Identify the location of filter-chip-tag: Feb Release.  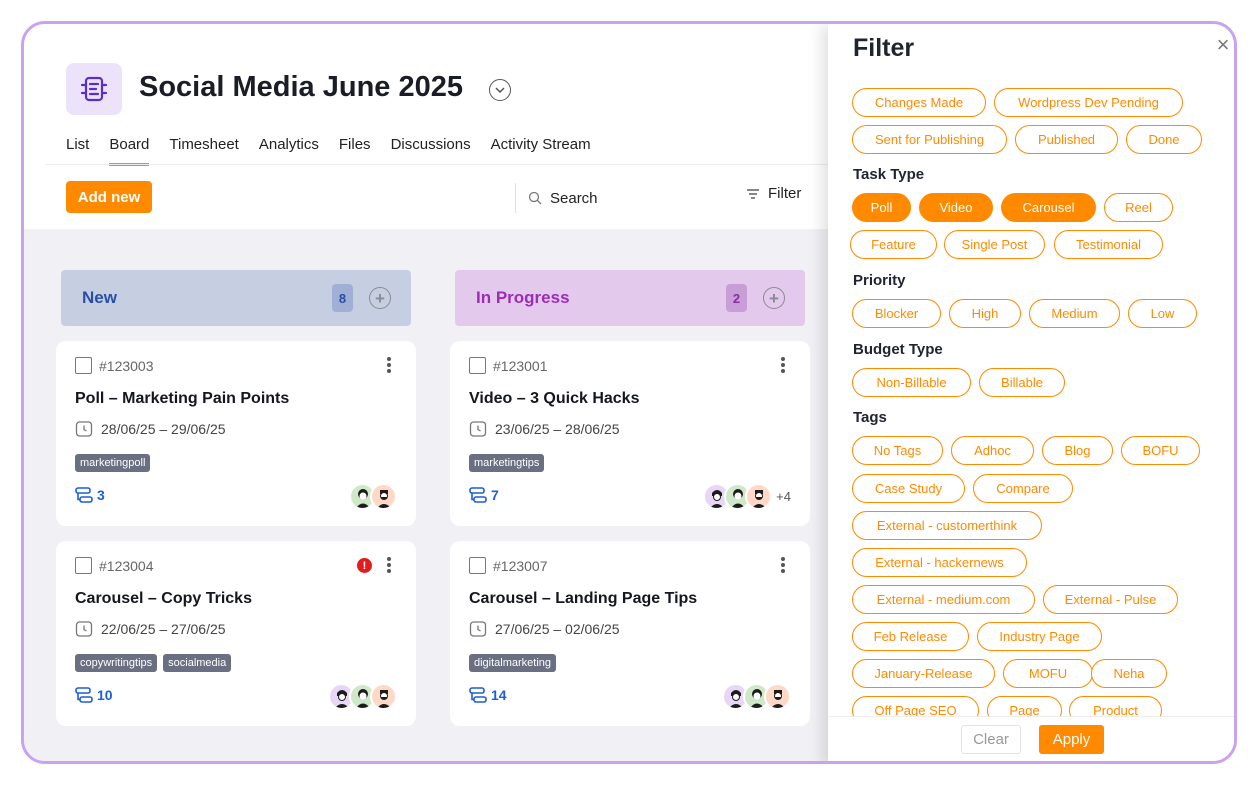
(910, 636).